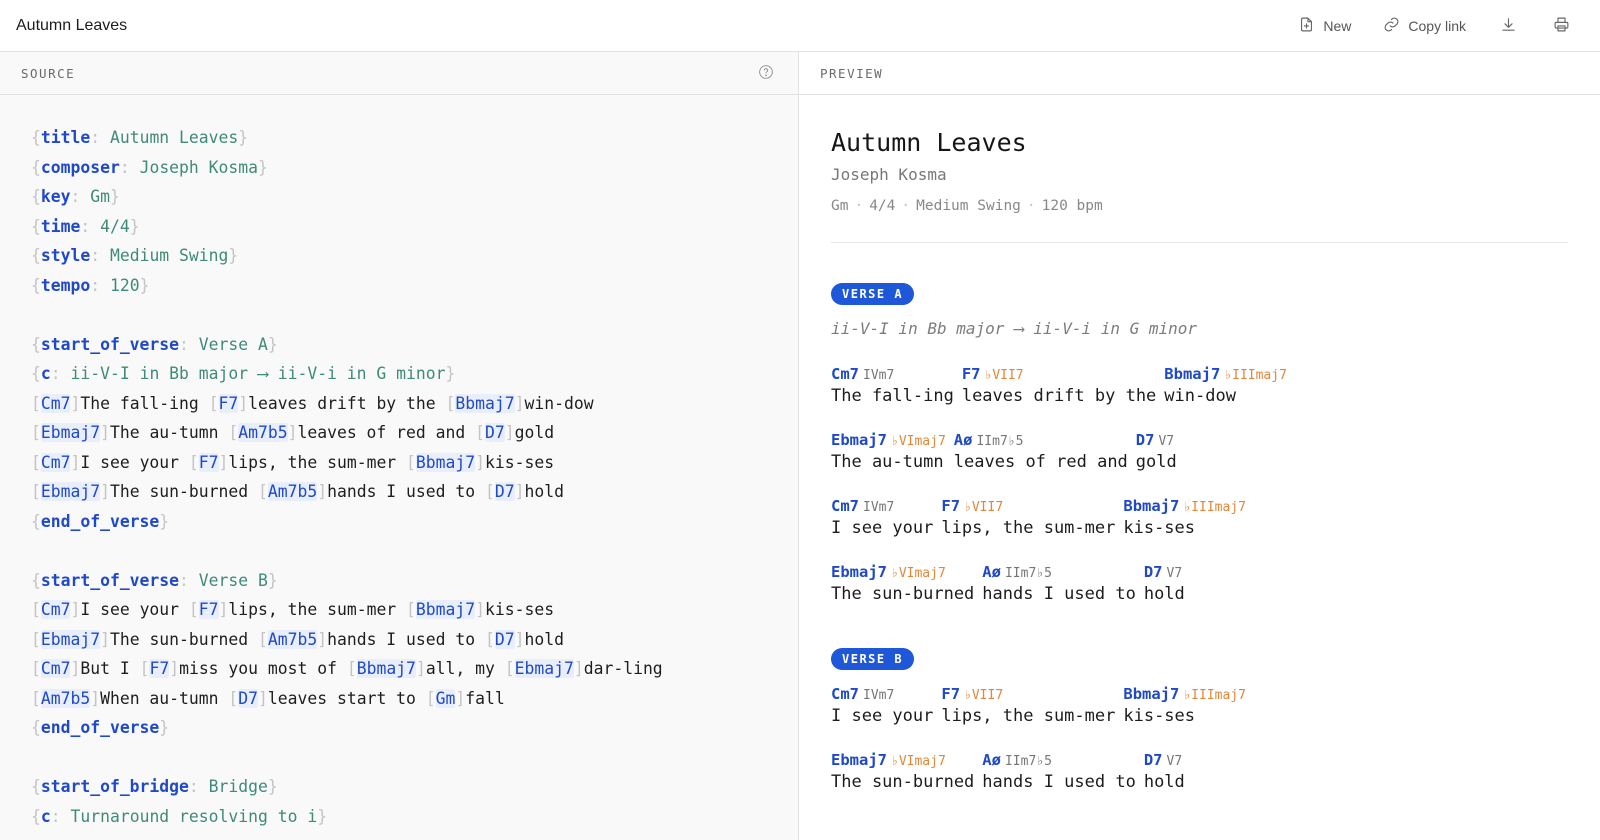 Image resolution: width=1600 pixels, height=840 pixels. I want to click on chord-tag: Ebmaj7, so click(70, 639).